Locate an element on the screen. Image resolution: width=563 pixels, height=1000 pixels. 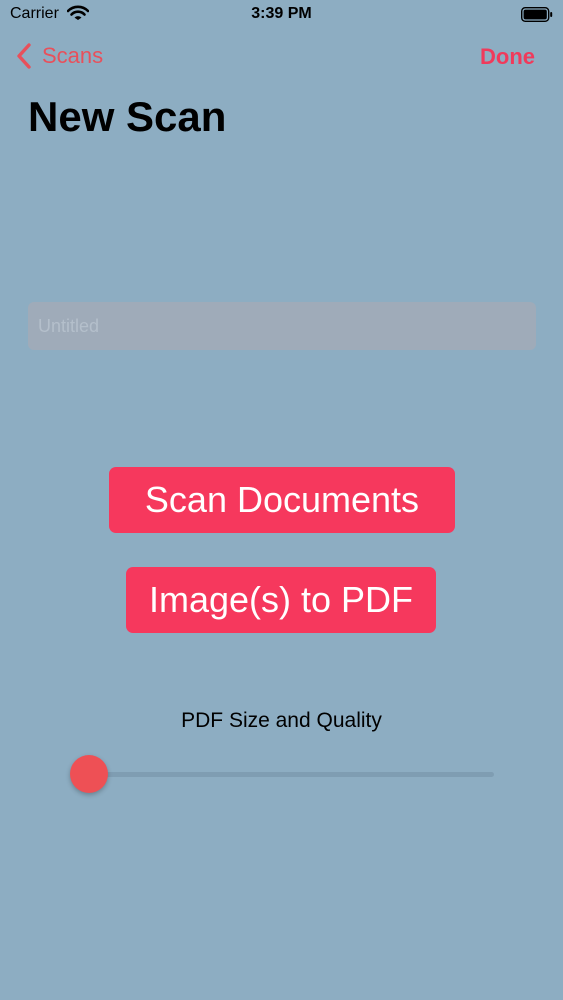
quality-slider is located at coordinates (281, 774).